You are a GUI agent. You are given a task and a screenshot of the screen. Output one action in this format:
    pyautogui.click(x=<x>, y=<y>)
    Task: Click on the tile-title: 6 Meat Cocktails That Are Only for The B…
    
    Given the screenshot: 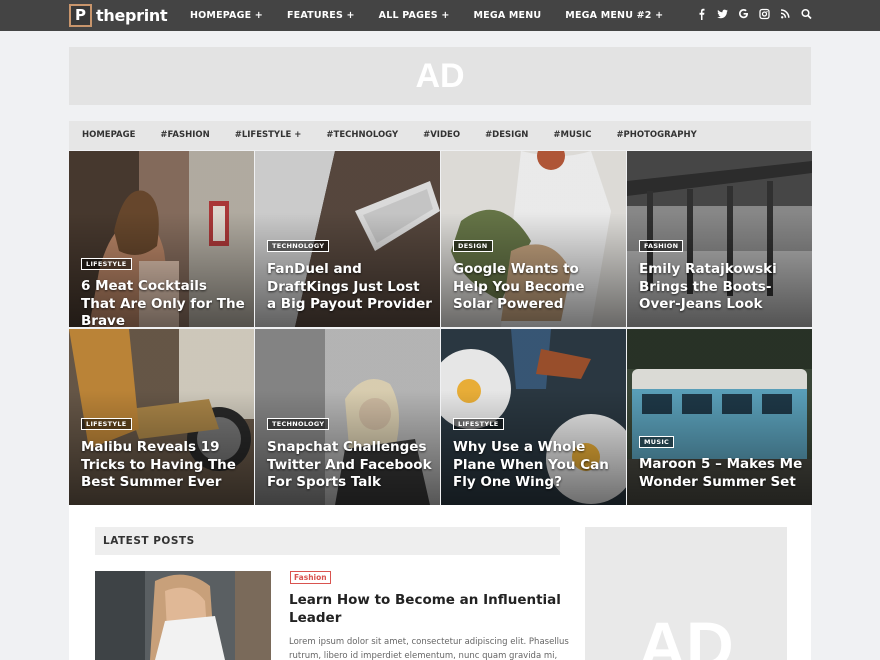 What is the action you would take?
    pyautogui.click(x=163, y=302)
    